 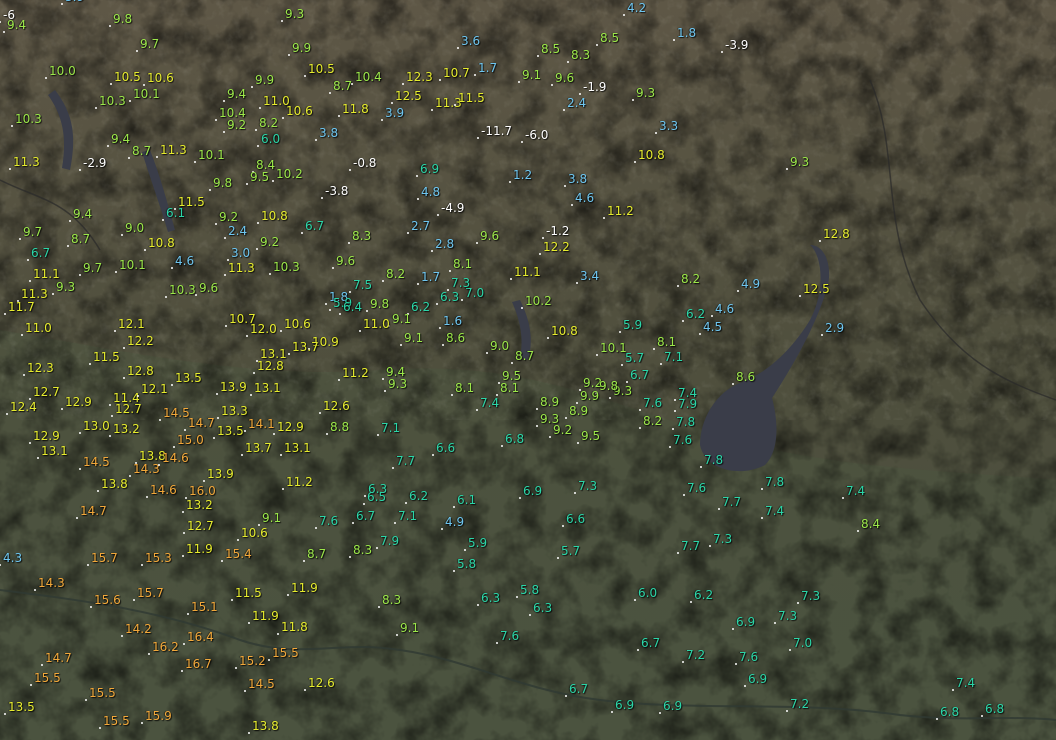 I want to click on temperature-value: 6.0, so click(x=648, y=593).